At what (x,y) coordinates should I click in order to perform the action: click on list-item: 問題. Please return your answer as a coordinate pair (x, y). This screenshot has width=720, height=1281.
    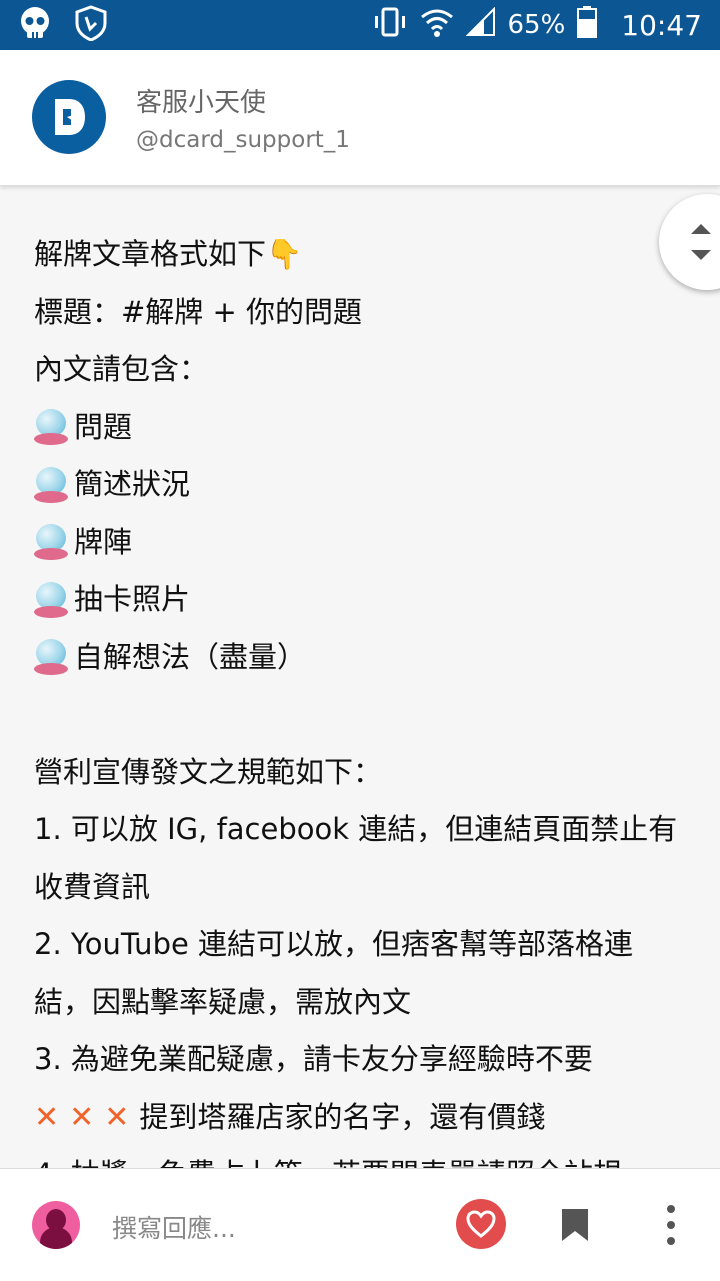
    Looking at the image, I should click on (359, 428).